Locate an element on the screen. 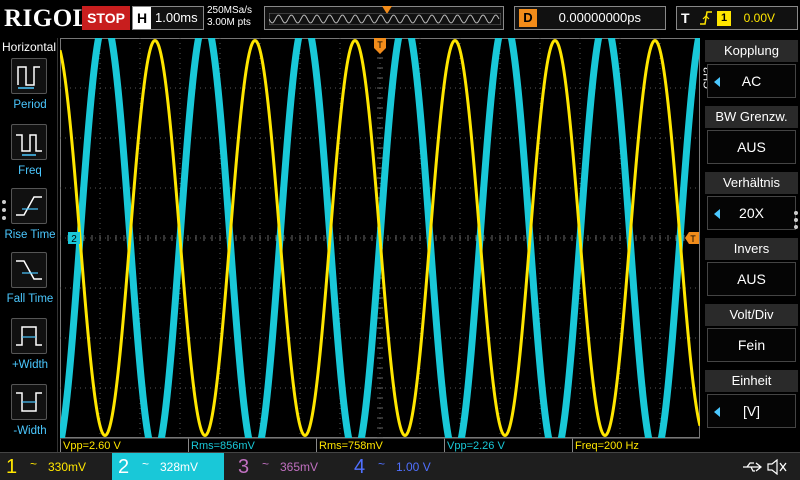  trigger-level-value: 0.00V is located at coordinates (759, 18).